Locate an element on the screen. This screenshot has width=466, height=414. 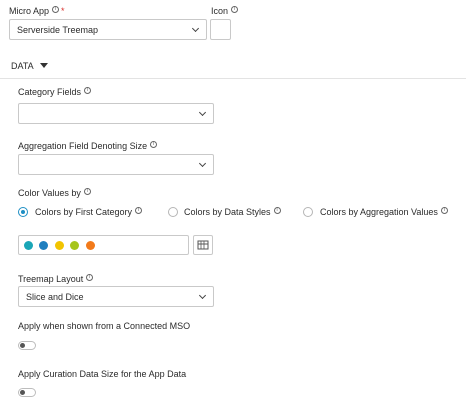
radio-label-data-styles-text: Colors by Data Styles is located at coordinates (227, 212).